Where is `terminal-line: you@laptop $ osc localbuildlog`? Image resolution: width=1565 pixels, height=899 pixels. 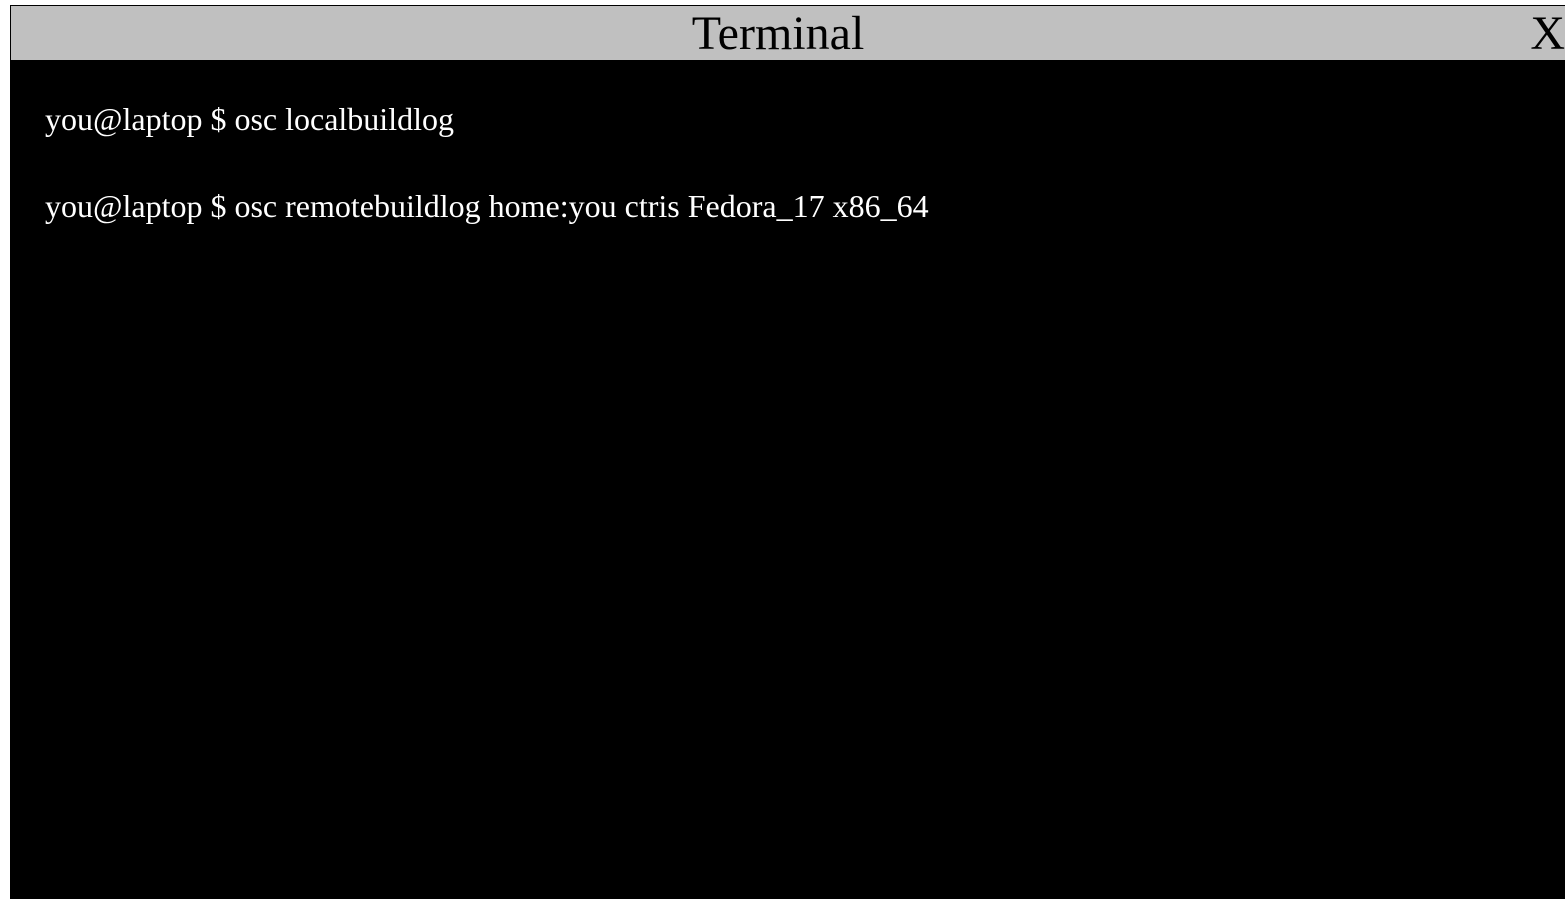
terminal-line: you@laptop $ osc localbuildlog is located at coordinates (249, 119).